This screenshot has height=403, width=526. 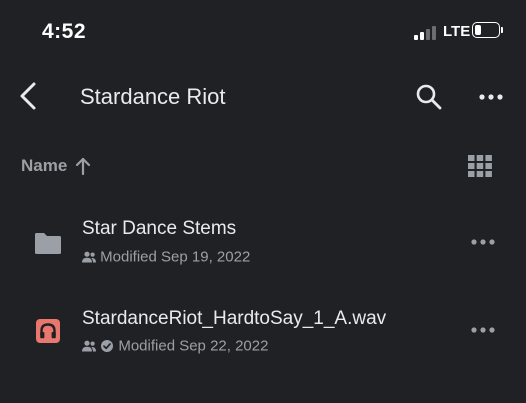 I want to click on status-time: 4:52, so click(x=64, y=31).